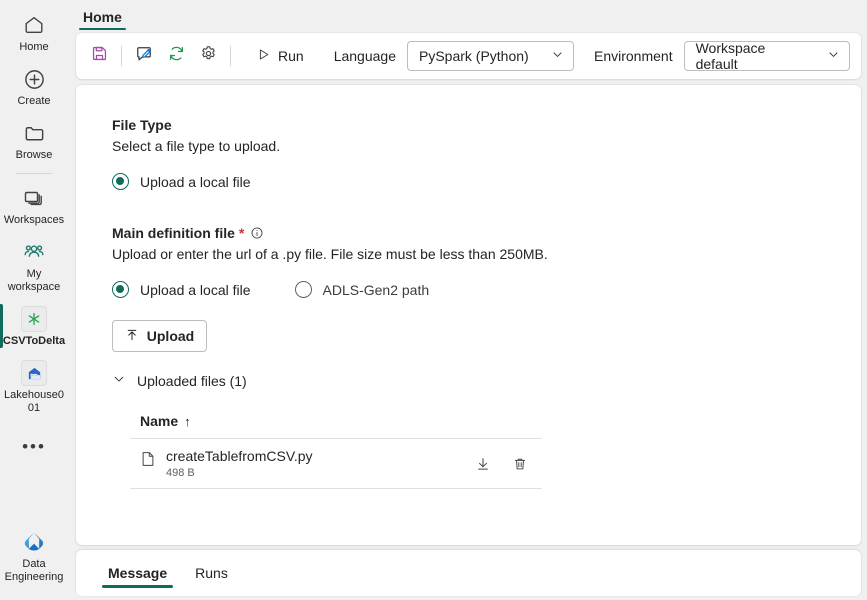  Describe the element at coordinates (486, 181) in the screenshot. I see `file-type-radio-group: Upload a local file` at that location.